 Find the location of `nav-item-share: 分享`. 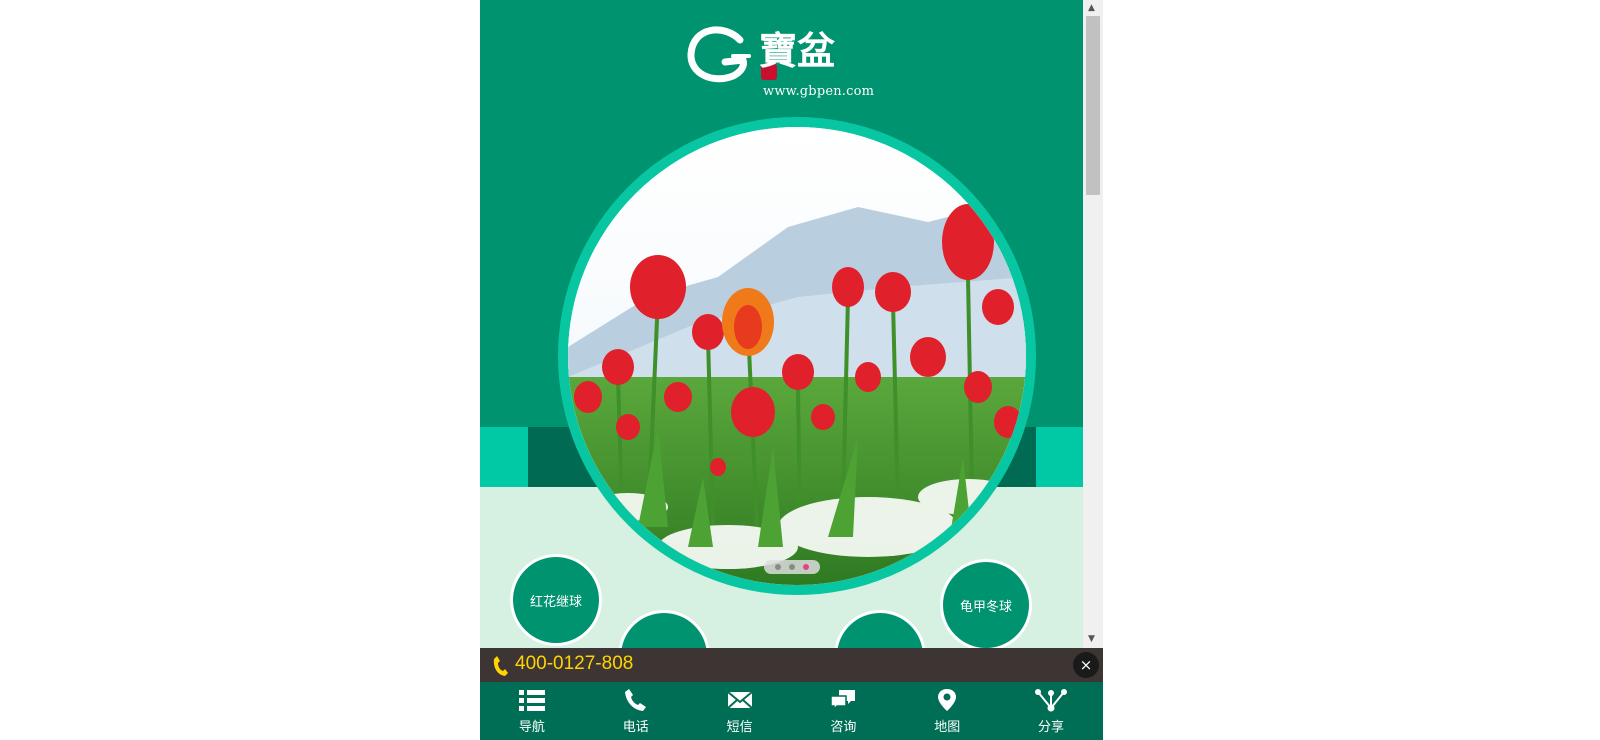

nav-item-share: 分享 is located at coordinates (1051, 711).